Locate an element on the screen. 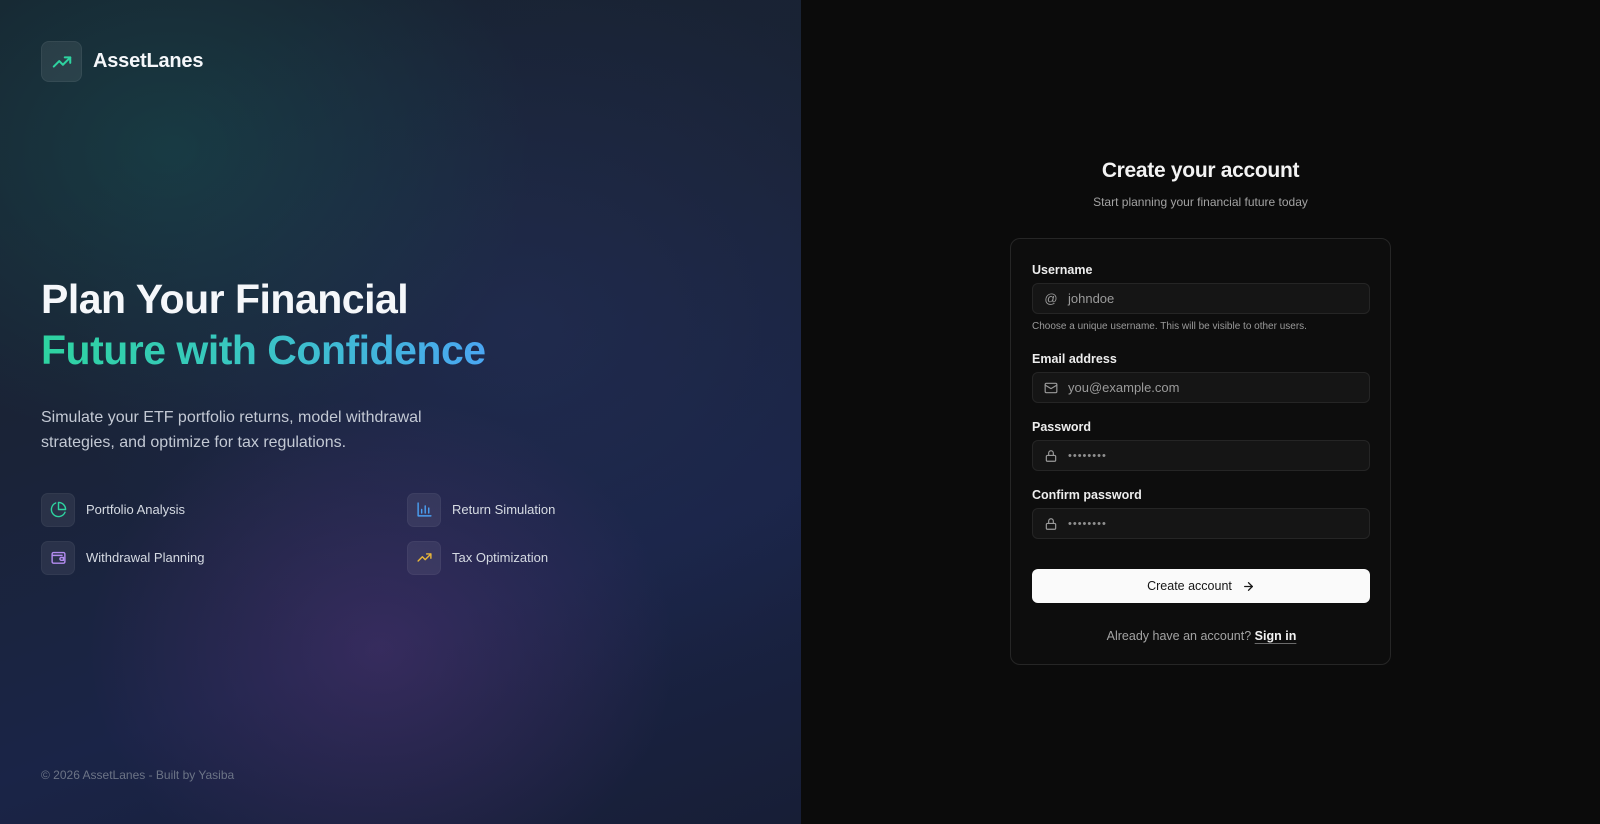 This screenshot has height=824, width=1600. brand-name: AssetLanes is located at coordinates (148, 61).